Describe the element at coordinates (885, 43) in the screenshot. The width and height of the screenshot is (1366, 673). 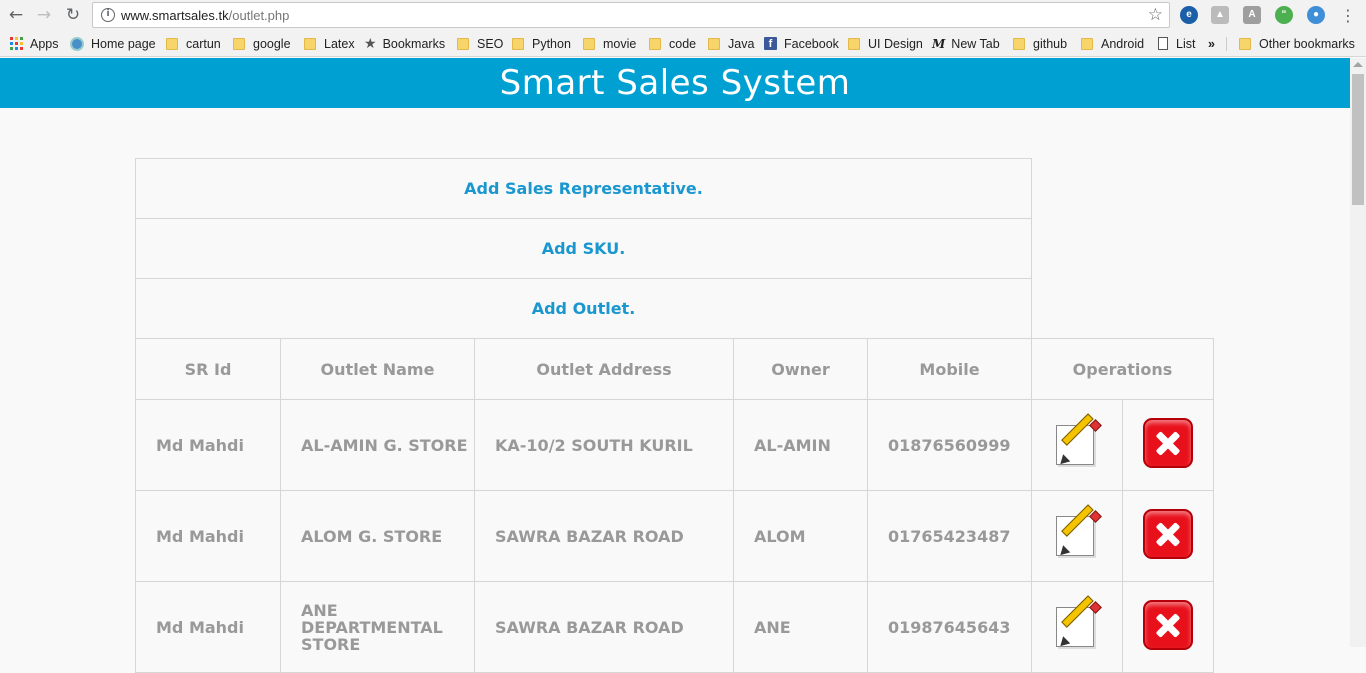
I see `bookmark-ui-design: UI Design` at that location.